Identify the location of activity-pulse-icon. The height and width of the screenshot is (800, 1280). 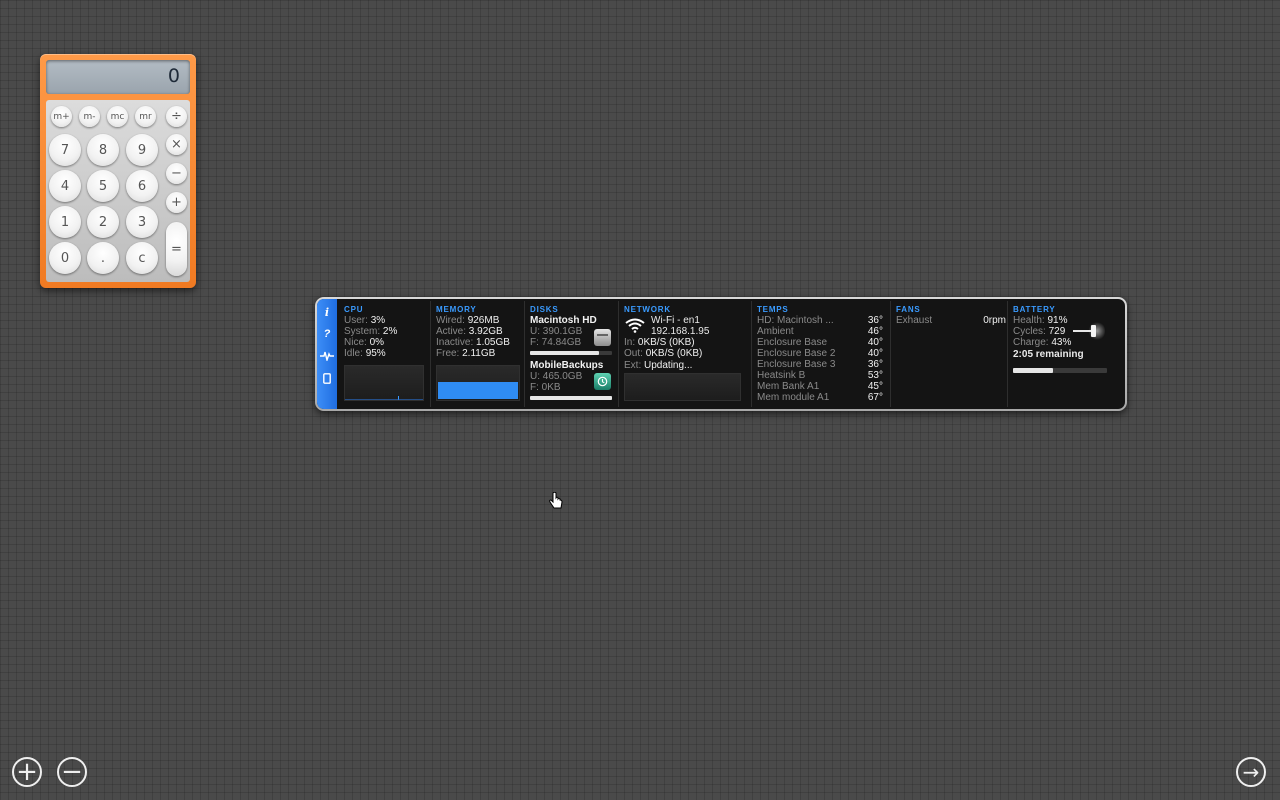
(327, 356).